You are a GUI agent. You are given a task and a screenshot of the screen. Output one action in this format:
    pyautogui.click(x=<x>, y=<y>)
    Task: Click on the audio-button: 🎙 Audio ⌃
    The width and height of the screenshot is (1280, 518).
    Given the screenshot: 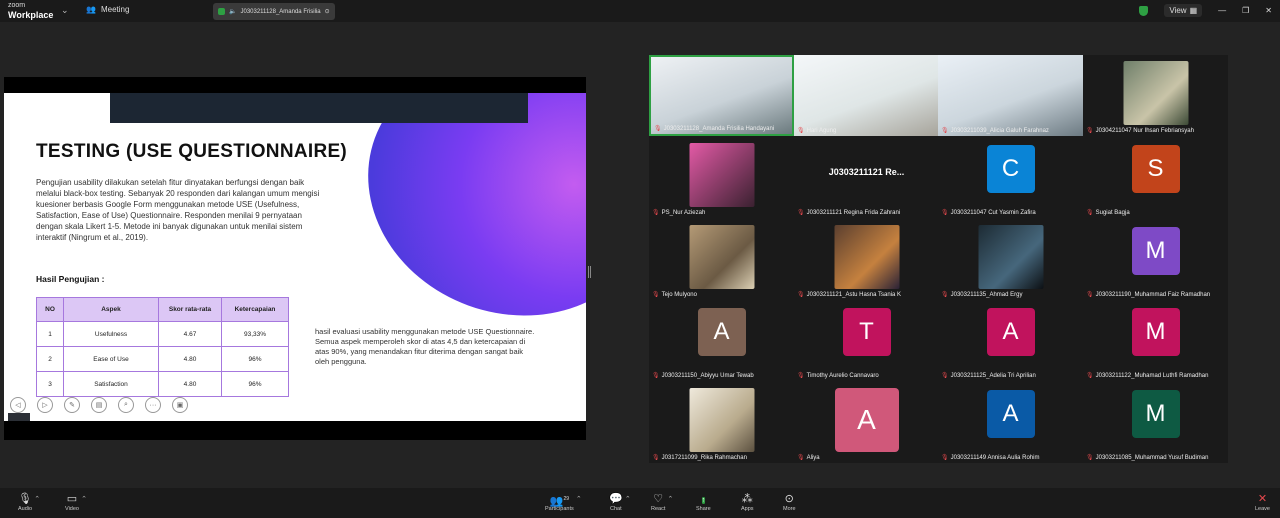 What is the action you would take?
    pyautogui.click(x=29, y=502)
    